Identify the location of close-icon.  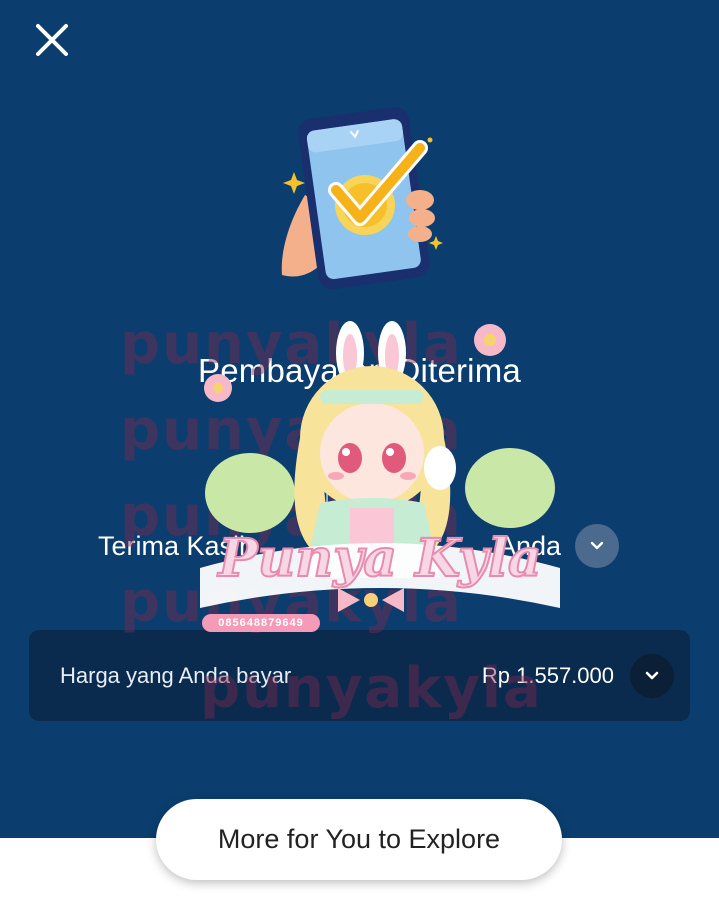
(52, 40).